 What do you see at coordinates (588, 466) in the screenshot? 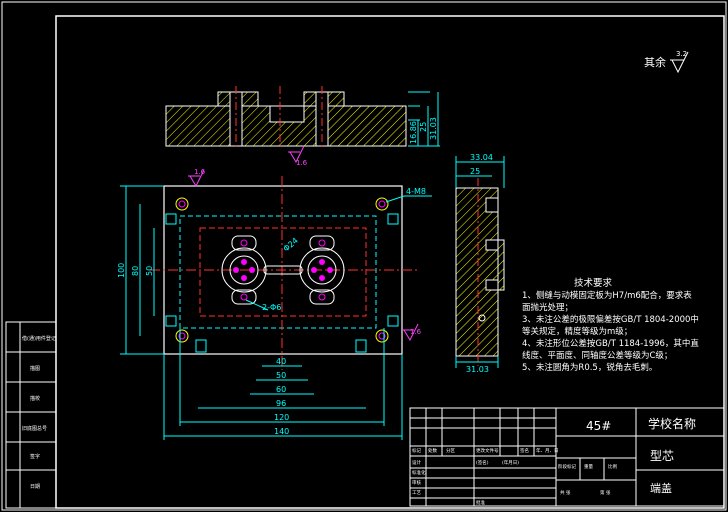
I see `tb-label: 重量` at bounding box center [588, 466].